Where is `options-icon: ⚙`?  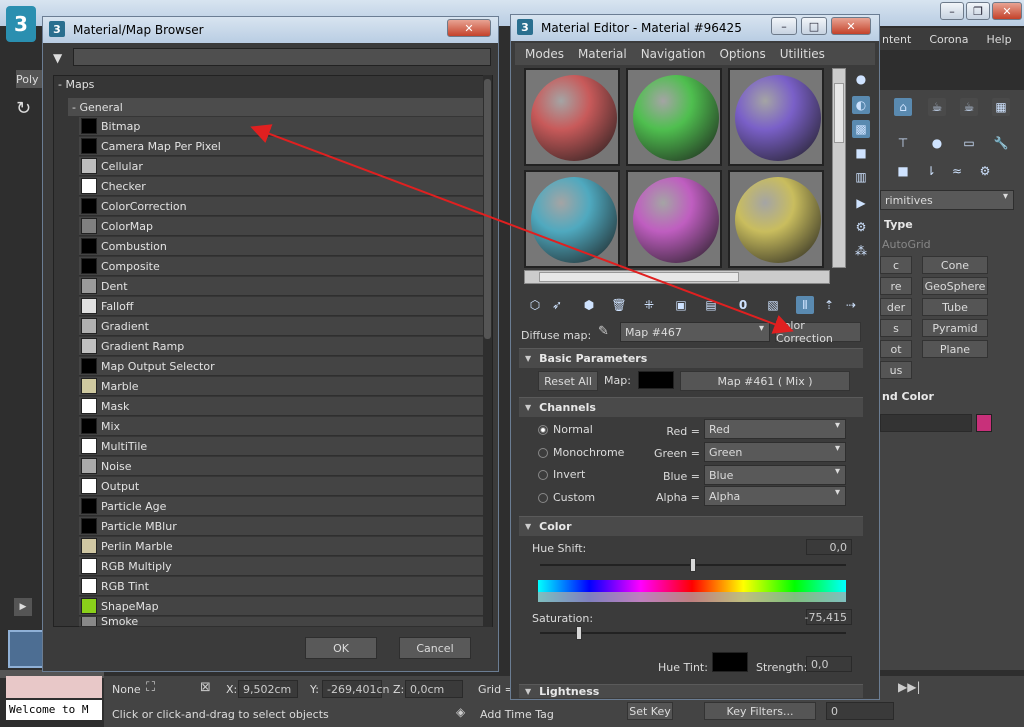 options-icon: ⚙ is located at coordinates (861, 227).